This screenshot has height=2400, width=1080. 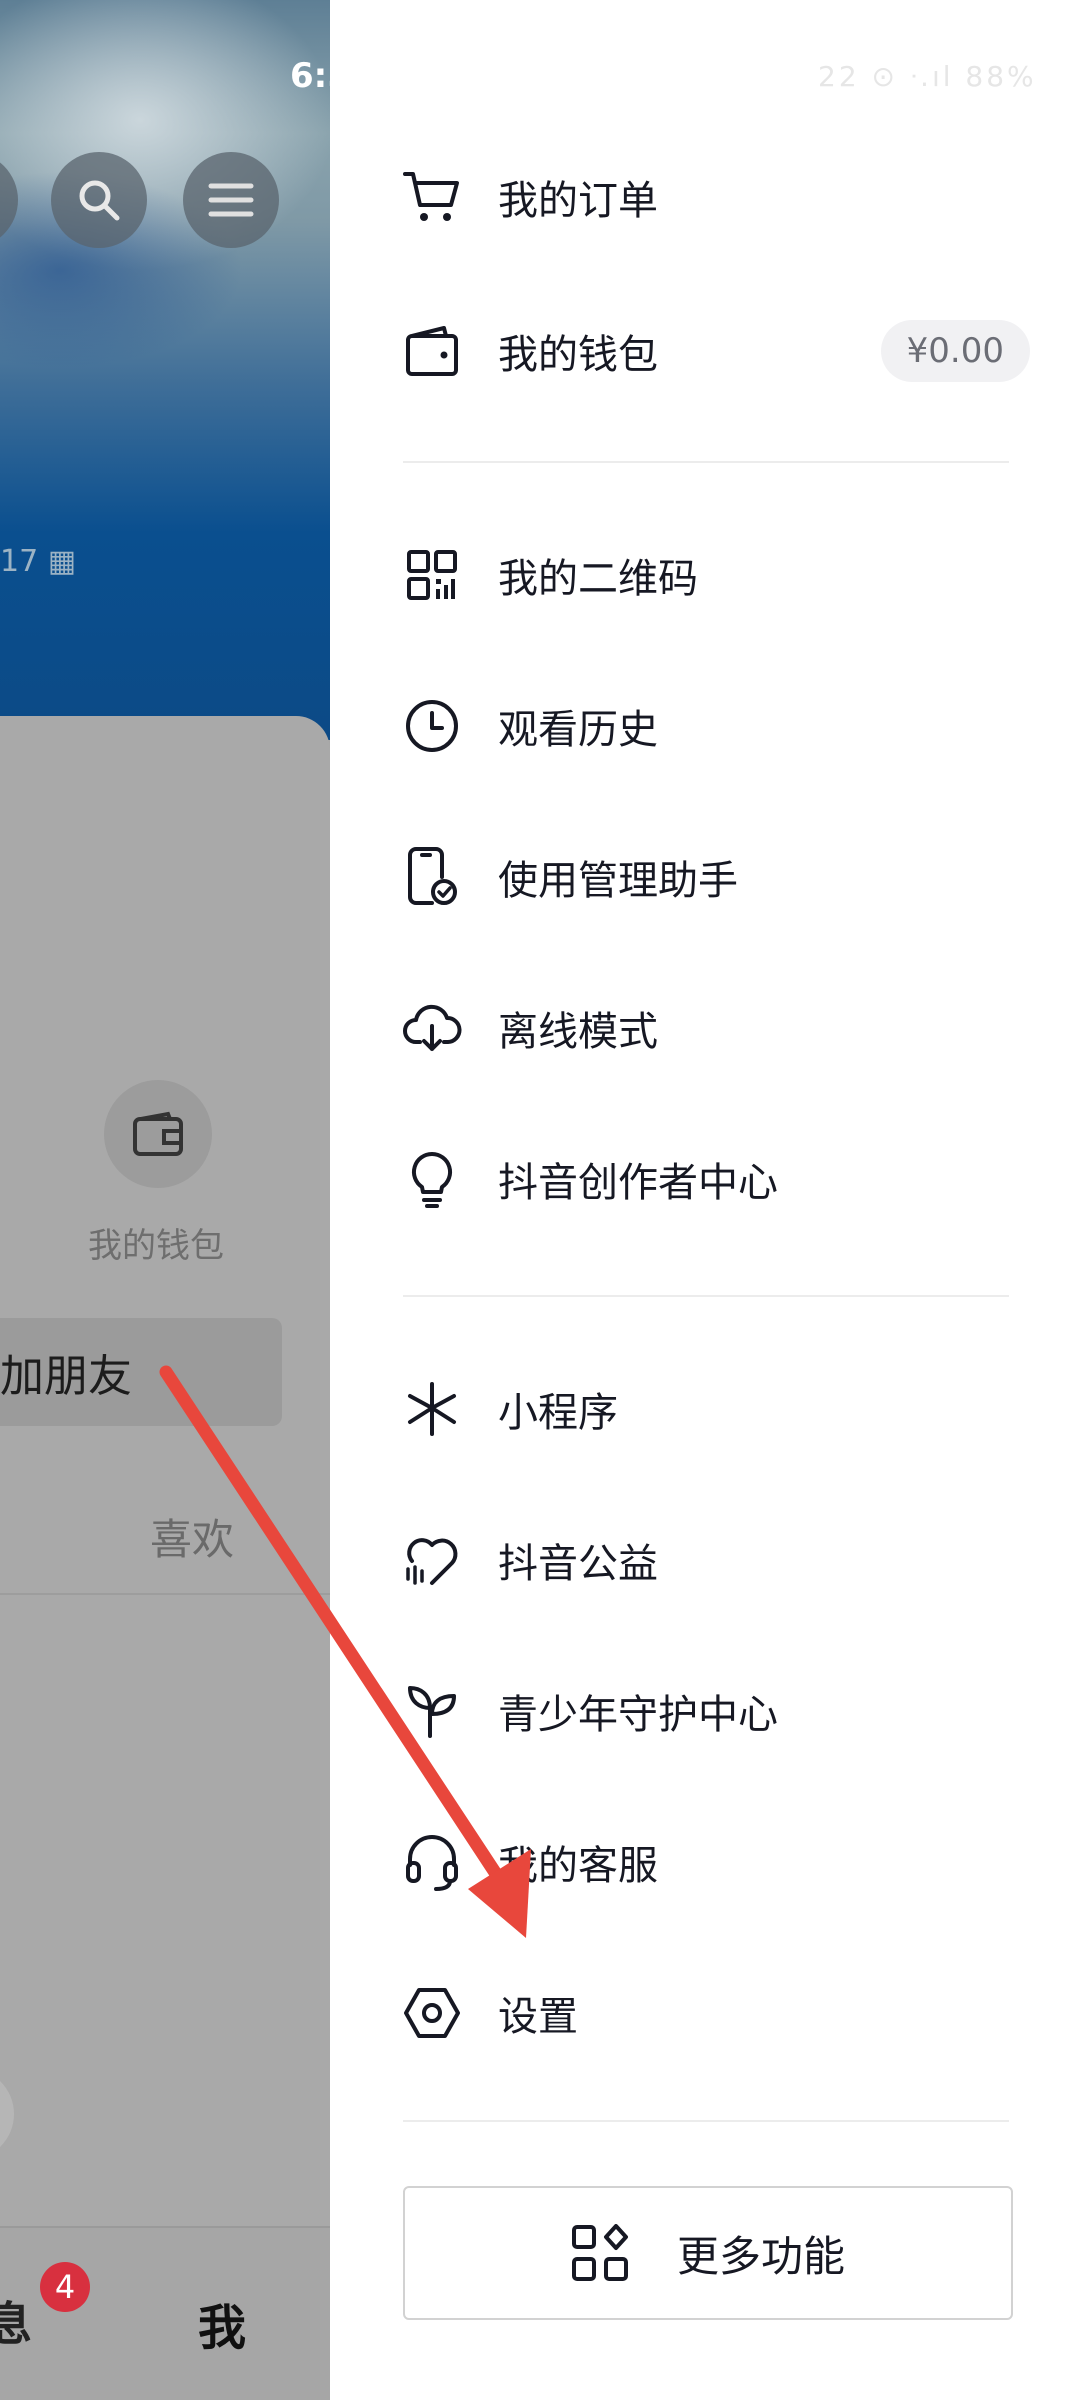 I want to click on menu-item-label: 我的钱包, so click(x=578, y=355).